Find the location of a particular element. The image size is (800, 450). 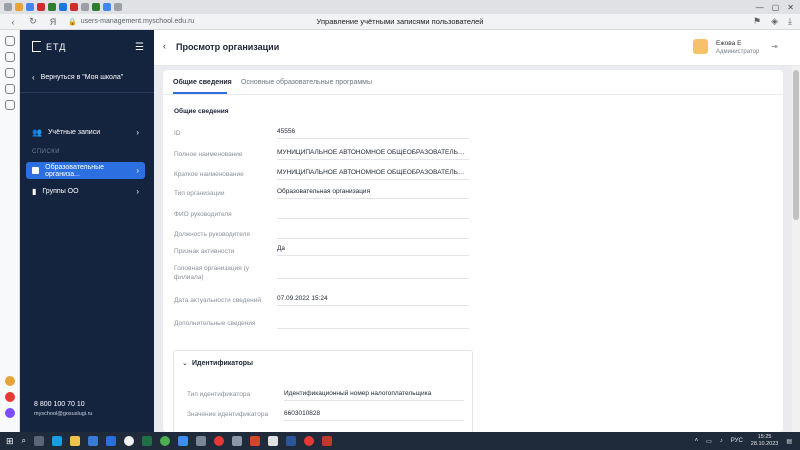

field-label-org-type: Тип организации is located at coordinates (199, 193).